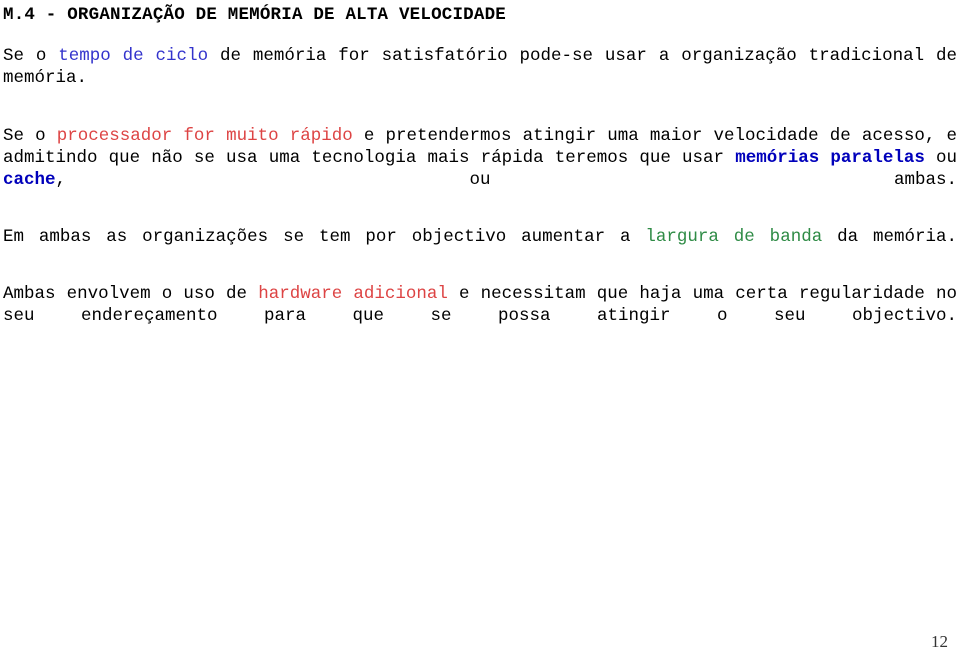 The image size is (960, 660). What do you see at coordinates (480, 36) in the screenshot?
I see `spacer-after-title` at bounding box center [480, 36].